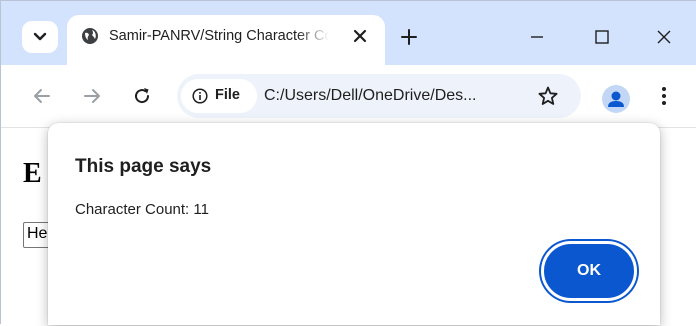 The width and height of the screenshot is (696, 326). Describe the element at coordinates (360, 36) in the screenshot. I see `close-icon` at that location.